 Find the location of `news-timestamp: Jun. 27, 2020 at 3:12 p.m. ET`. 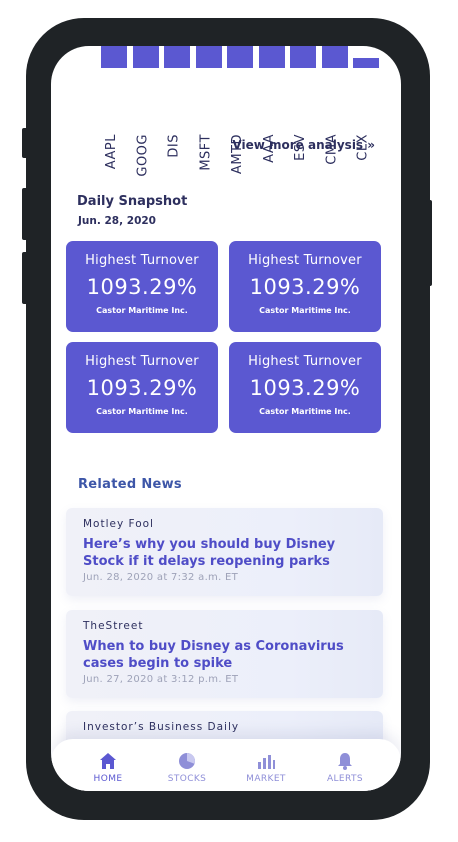

news-timestamp: Jun. 27, 2020 at 3:12 p.m. ET is located at coordinates (161, 679).